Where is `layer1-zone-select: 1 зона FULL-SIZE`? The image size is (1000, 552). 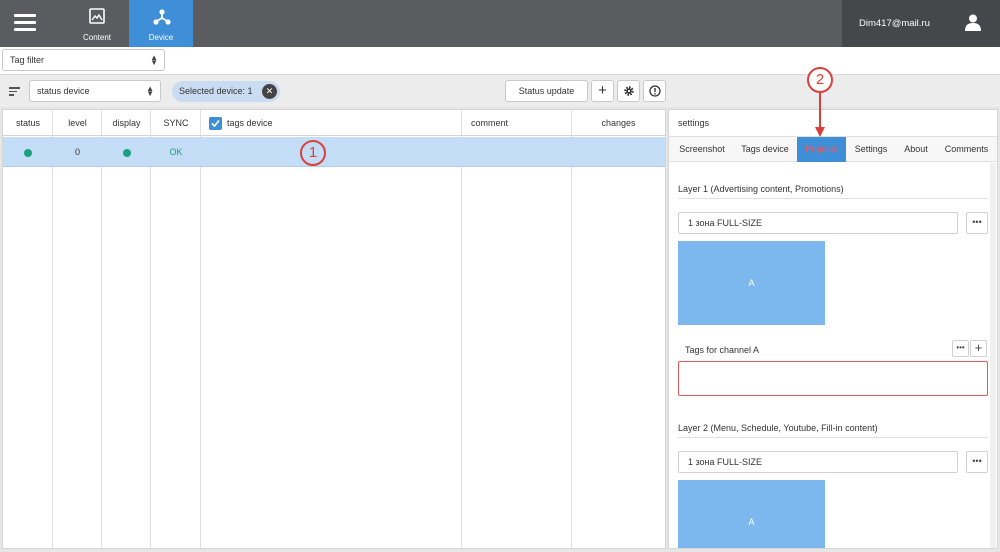 layer1-zone-select: 1 зона FULL-SIZE is located at coordinates (818, 223).